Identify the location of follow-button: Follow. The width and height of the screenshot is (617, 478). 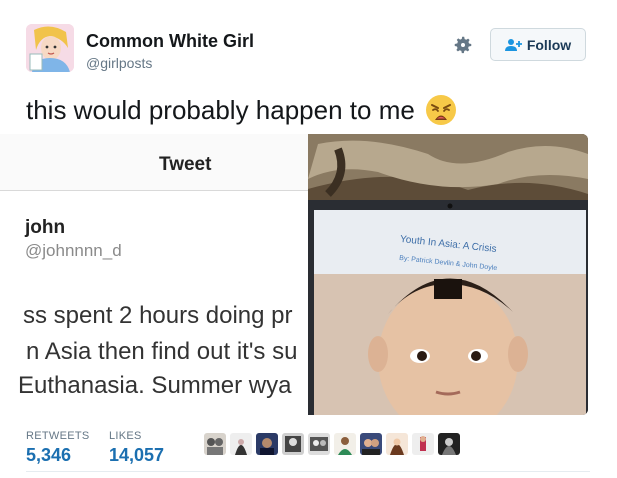
(538, 44).